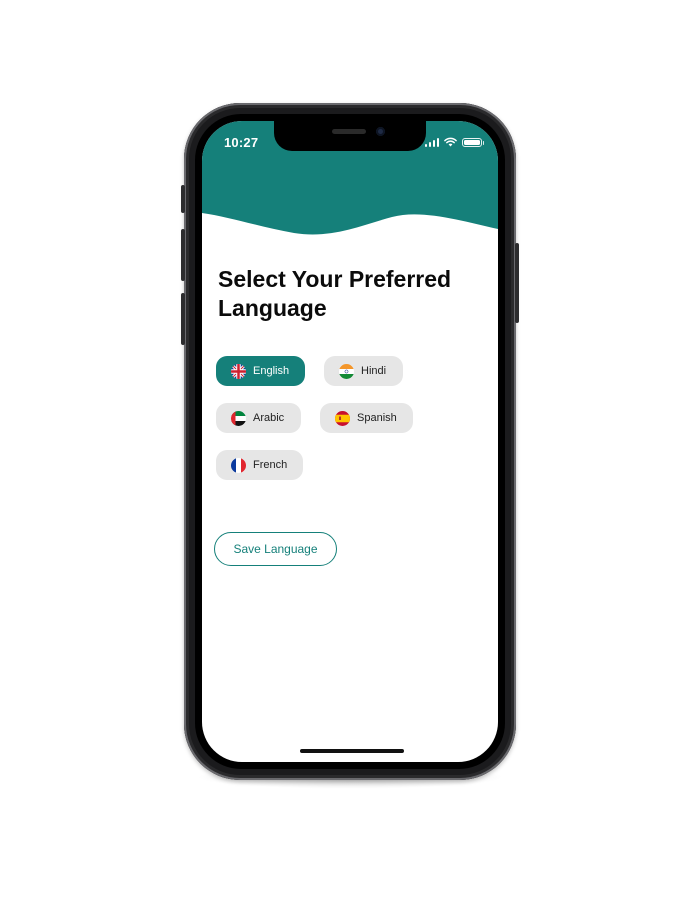 This screenshot has width=700, height=900. Describe the element at coordinates (374, 371) in the screenshot. I see `language-label: Hindi` at that location.